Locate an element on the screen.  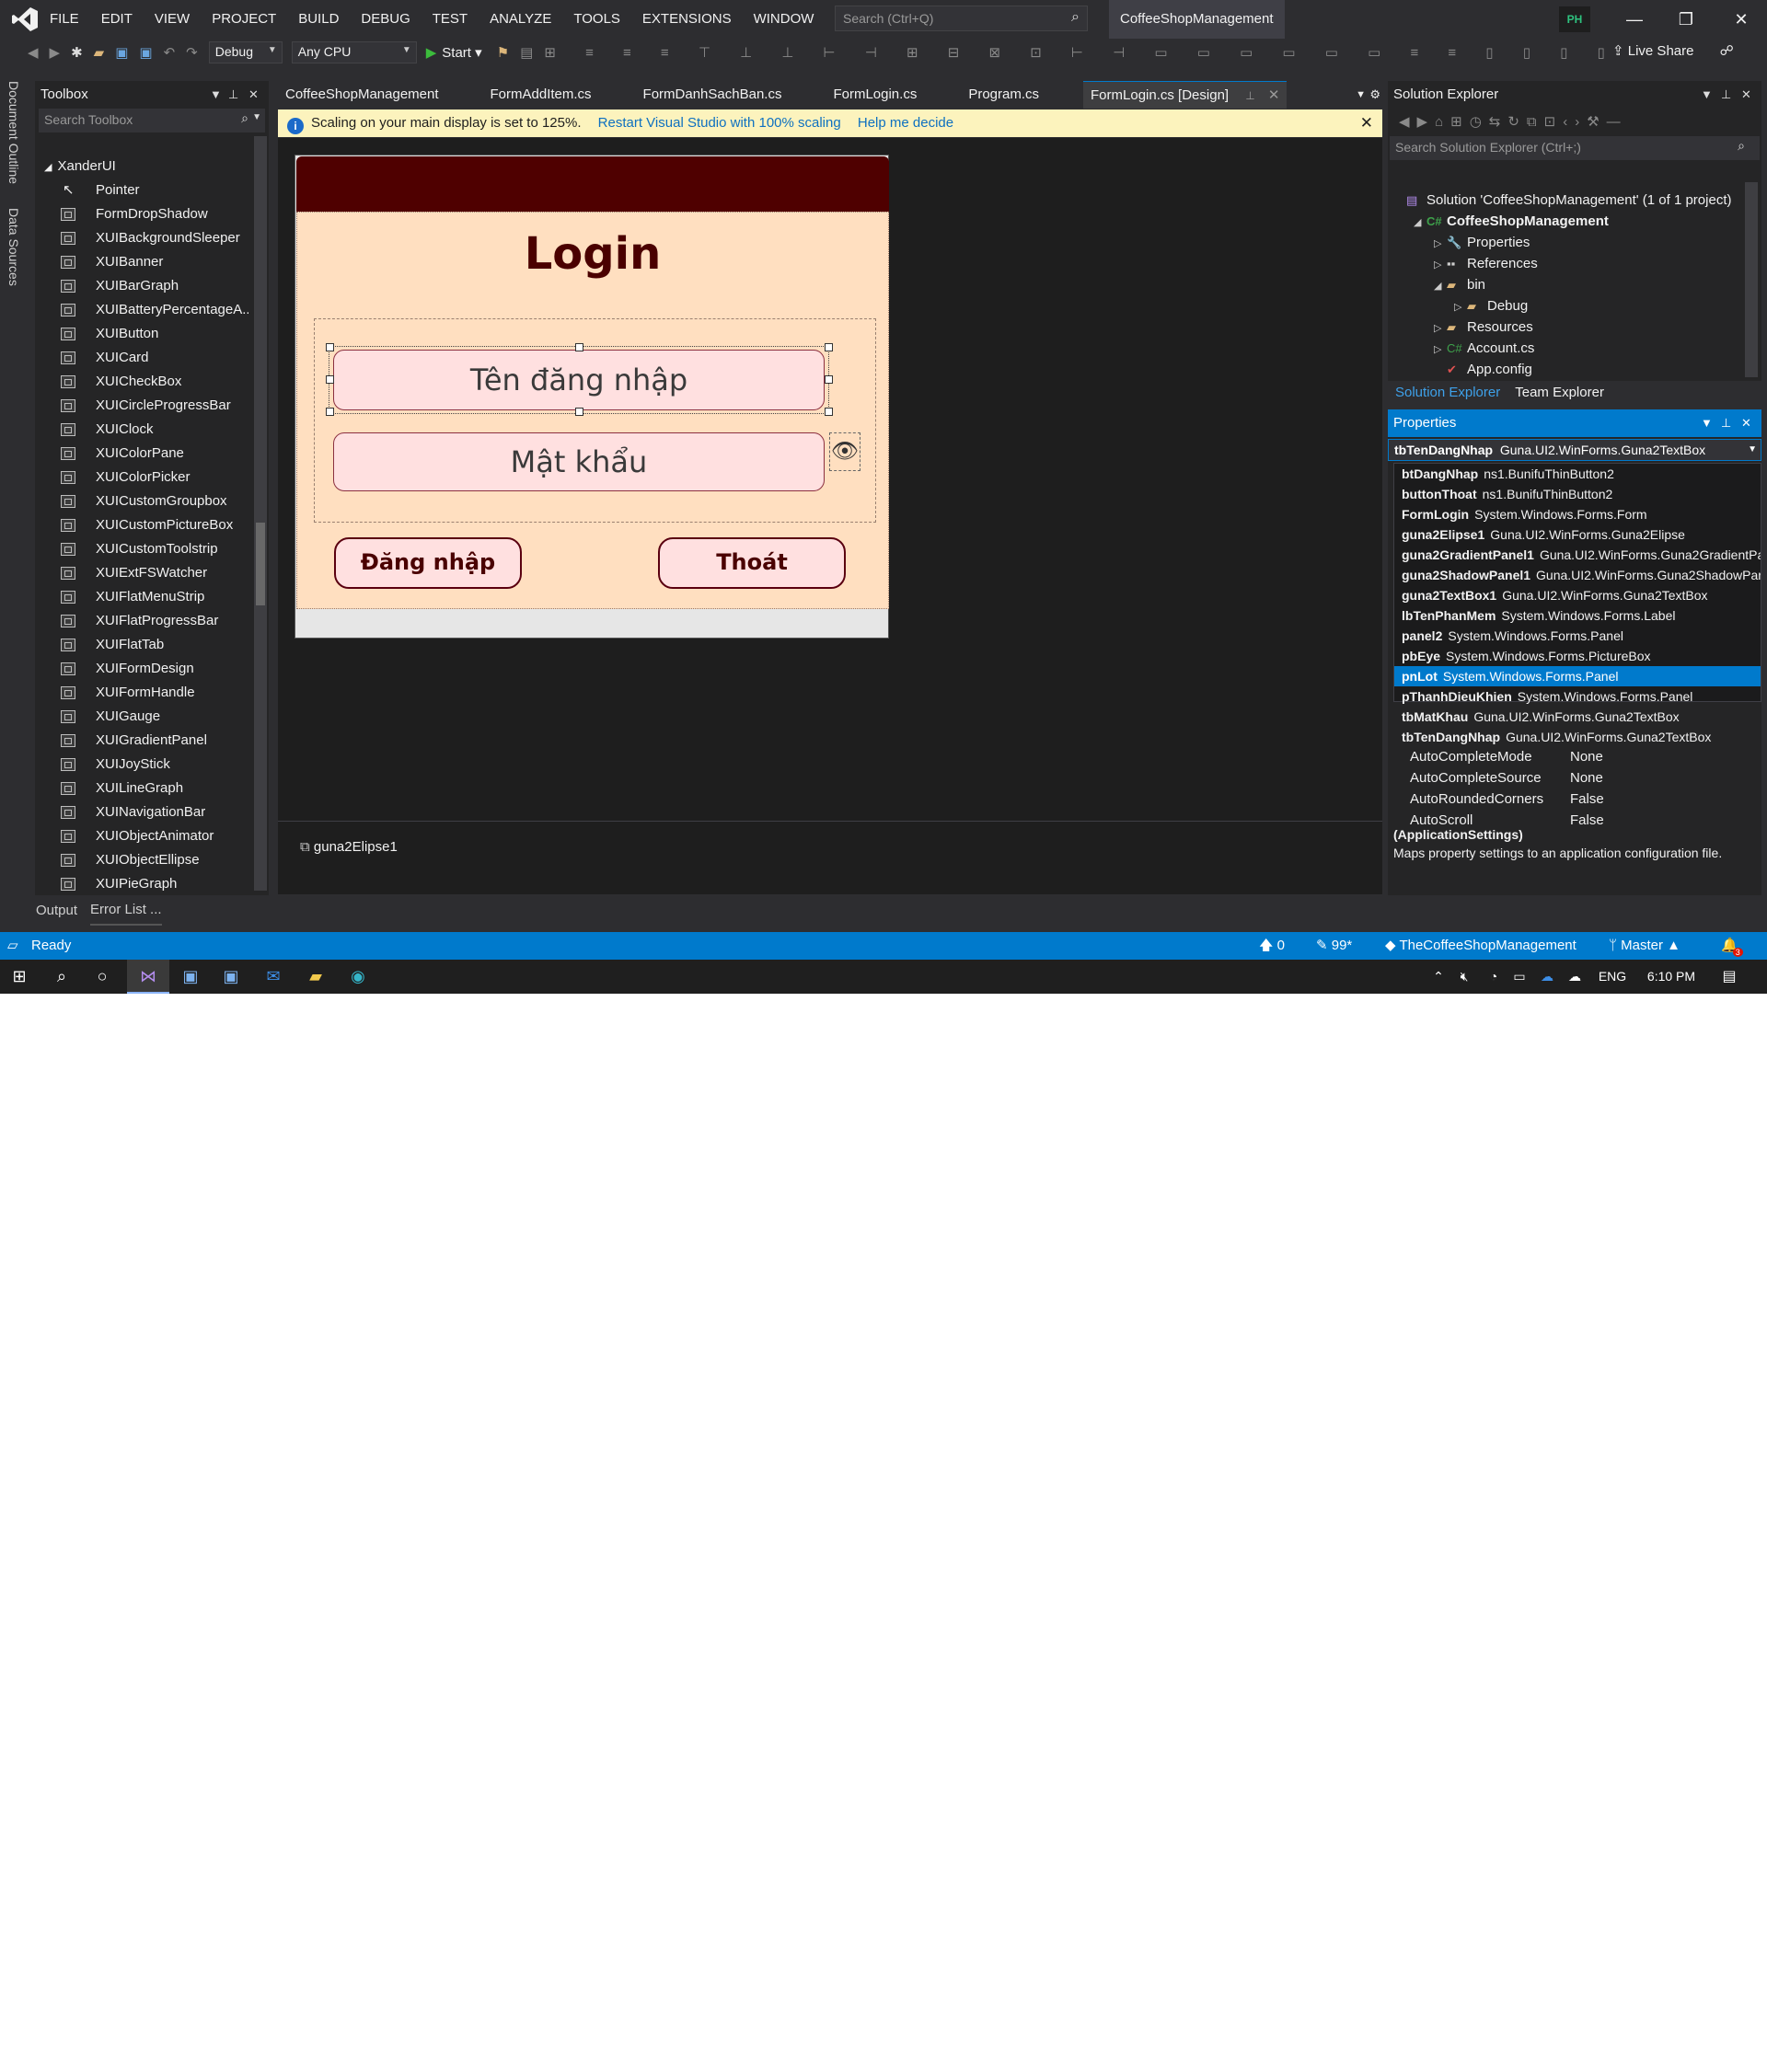
language-indicator: ENG is located at coordinates (1612, 977).